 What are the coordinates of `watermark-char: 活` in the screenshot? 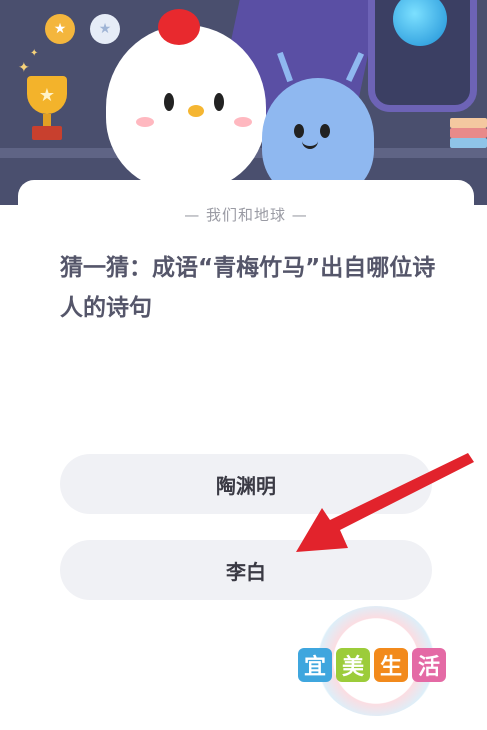 It's located at (429, 665).